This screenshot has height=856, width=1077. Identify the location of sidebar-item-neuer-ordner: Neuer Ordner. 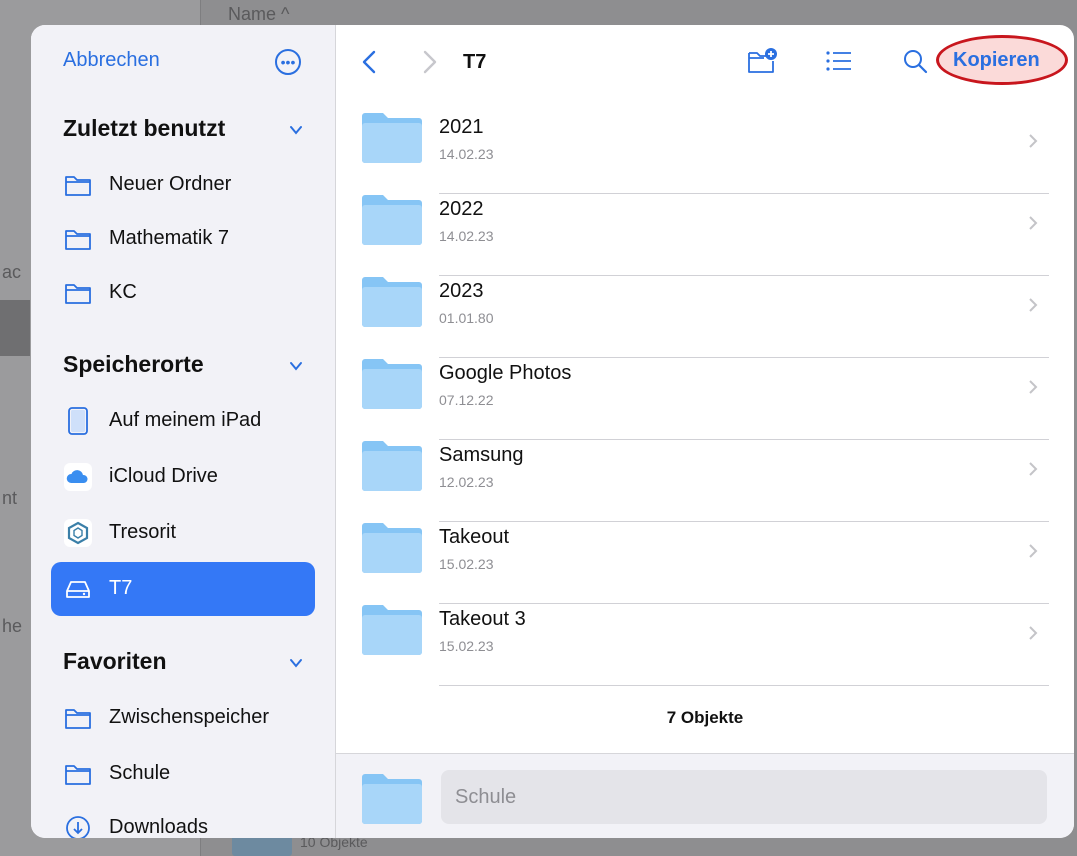
(183, 185).